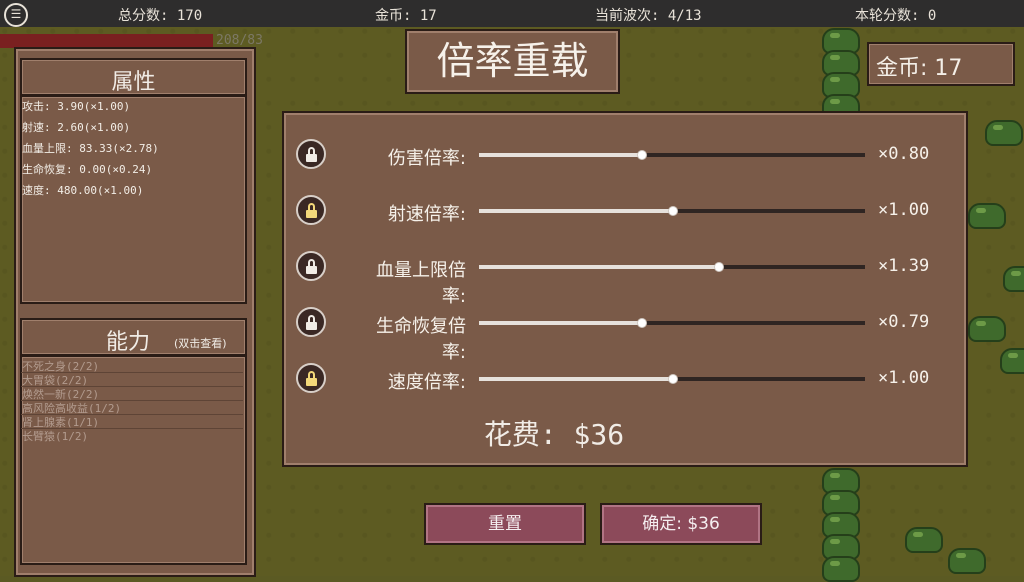  What do you see at coordinates (841, 74) in the screenshot?
I see `tree-column-top` at bounding box center [841, 74].